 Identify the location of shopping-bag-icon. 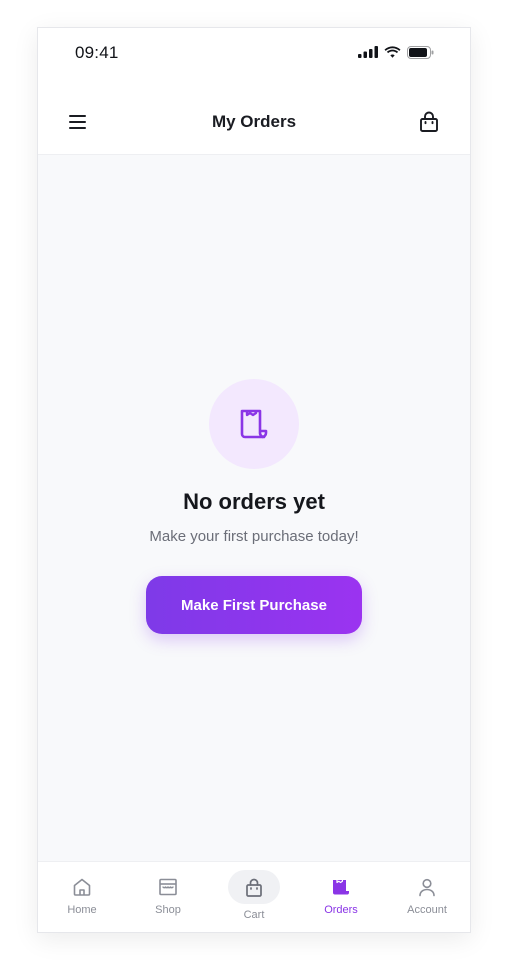
(429, 121).